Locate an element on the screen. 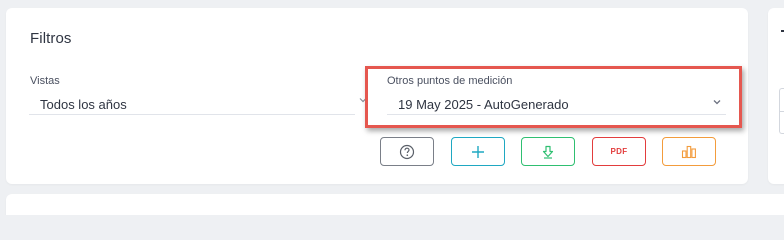 The width and height of the screenshot is (784, 240). help-icon is located at coordinates (407, 152).